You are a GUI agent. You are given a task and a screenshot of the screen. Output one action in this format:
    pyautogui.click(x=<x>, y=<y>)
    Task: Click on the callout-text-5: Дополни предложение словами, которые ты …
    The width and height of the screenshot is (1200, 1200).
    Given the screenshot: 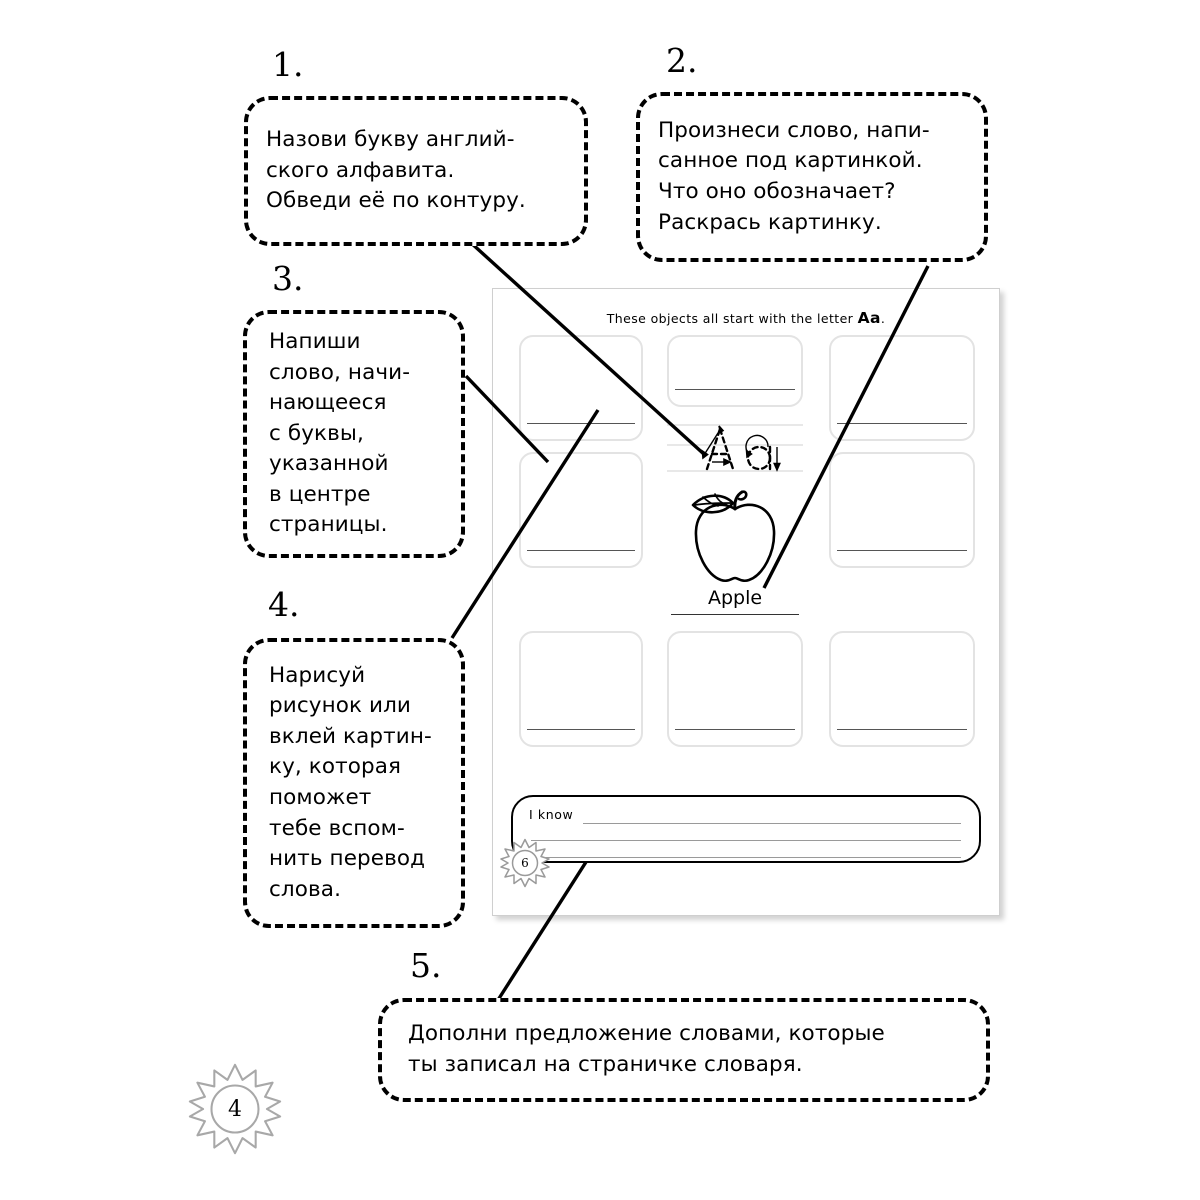 What is the action you would take?
    pyautogui.click(x=646, y=1049)
    